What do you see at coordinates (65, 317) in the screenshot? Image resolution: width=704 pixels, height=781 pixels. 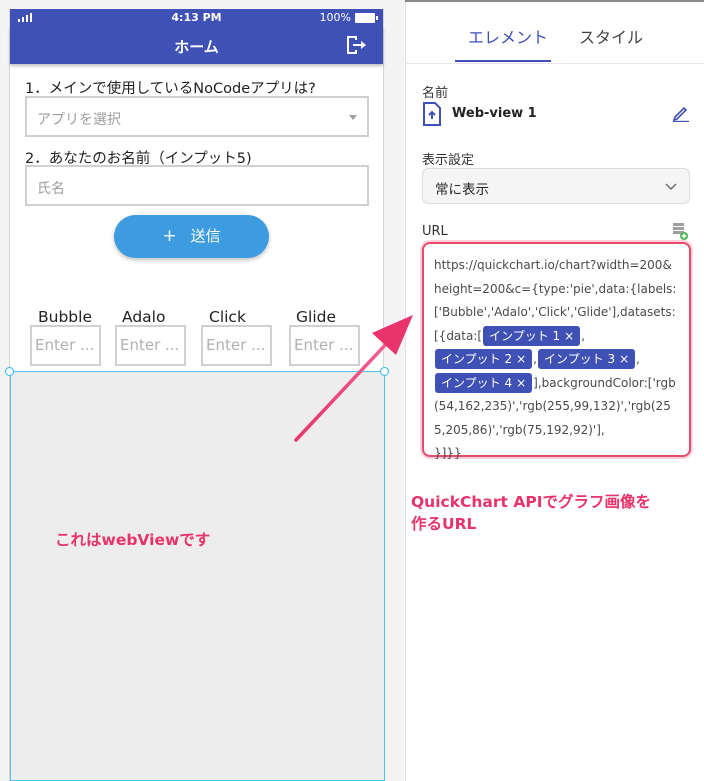 I see `input-label-bubble: Bubble` at bounding box center [65, 317].